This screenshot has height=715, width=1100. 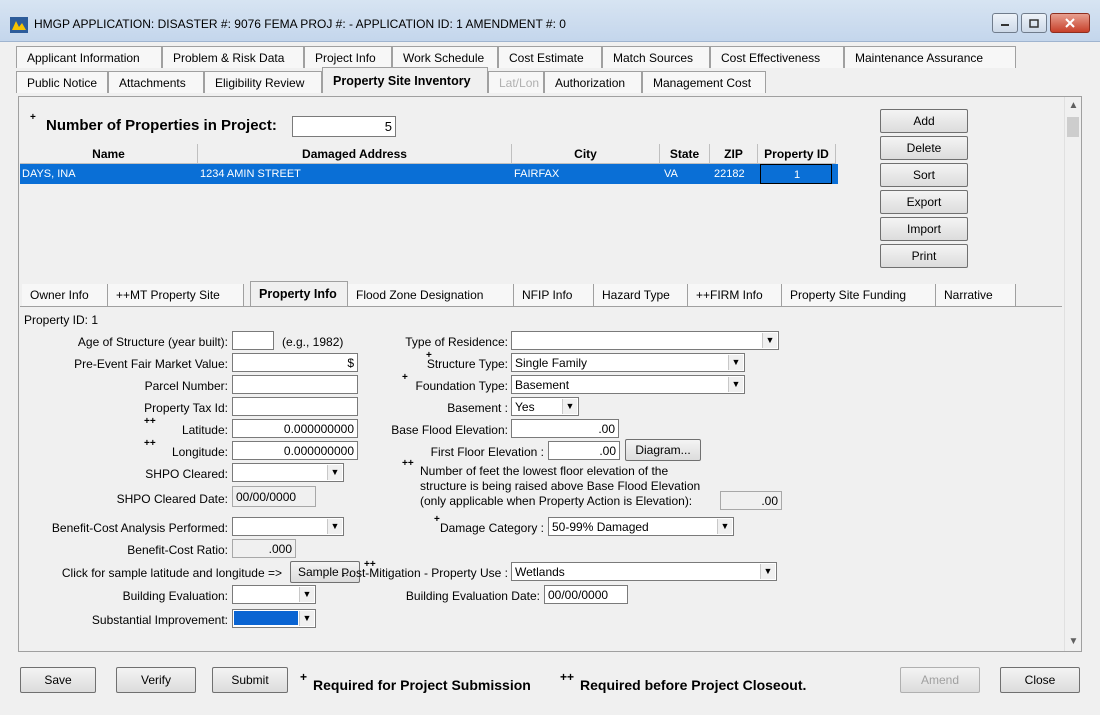 I want to click on verify-button: Verify, so click(x=156, y=680).